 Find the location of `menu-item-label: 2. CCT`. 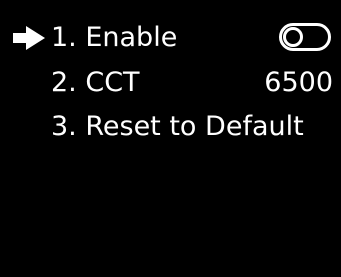

menu-item-label: 2. CCT is located at coordinates (95, 82).